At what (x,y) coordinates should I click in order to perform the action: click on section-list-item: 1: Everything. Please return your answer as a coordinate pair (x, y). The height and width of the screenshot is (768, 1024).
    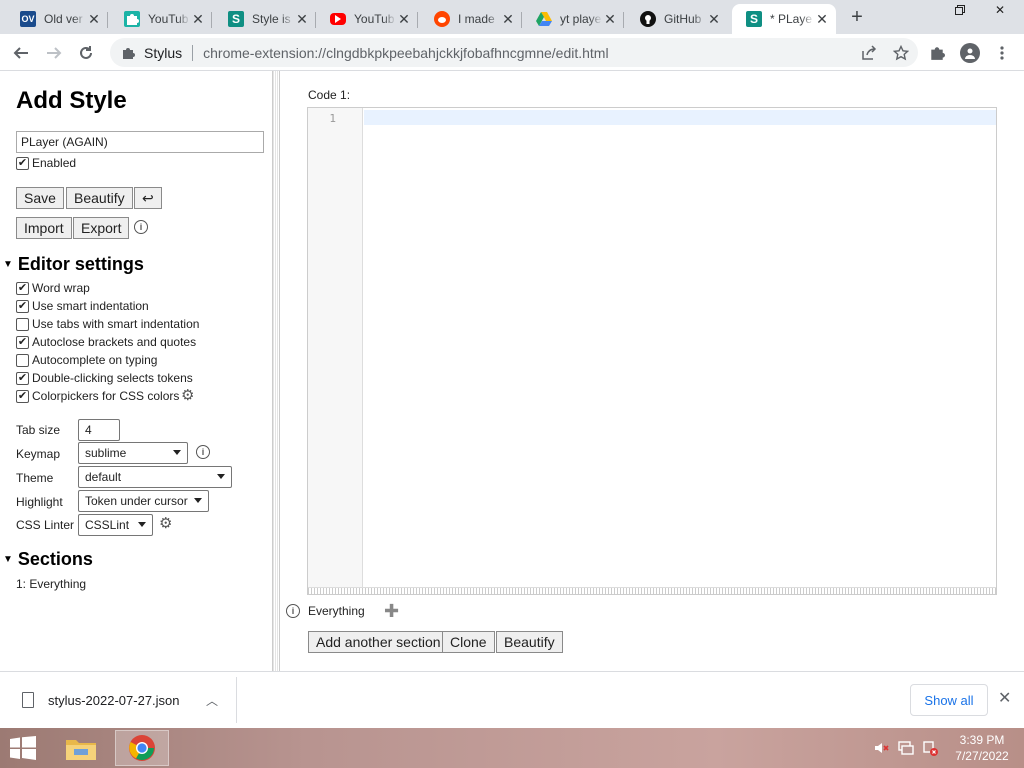
    Looking at the image, I should click on (51, 584).